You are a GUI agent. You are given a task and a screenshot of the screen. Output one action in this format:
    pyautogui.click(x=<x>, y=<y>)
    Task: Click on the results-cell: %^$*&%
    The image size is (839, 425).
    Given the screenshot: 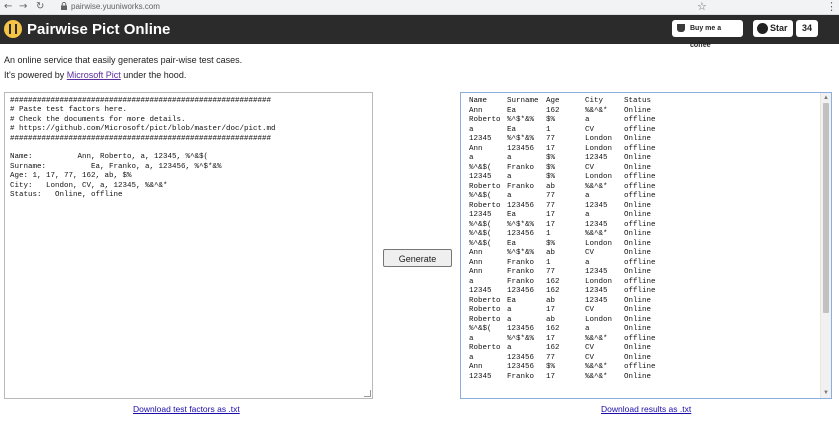 What is the action you would take?
    pyautogui.click(x=521, y=120)
    